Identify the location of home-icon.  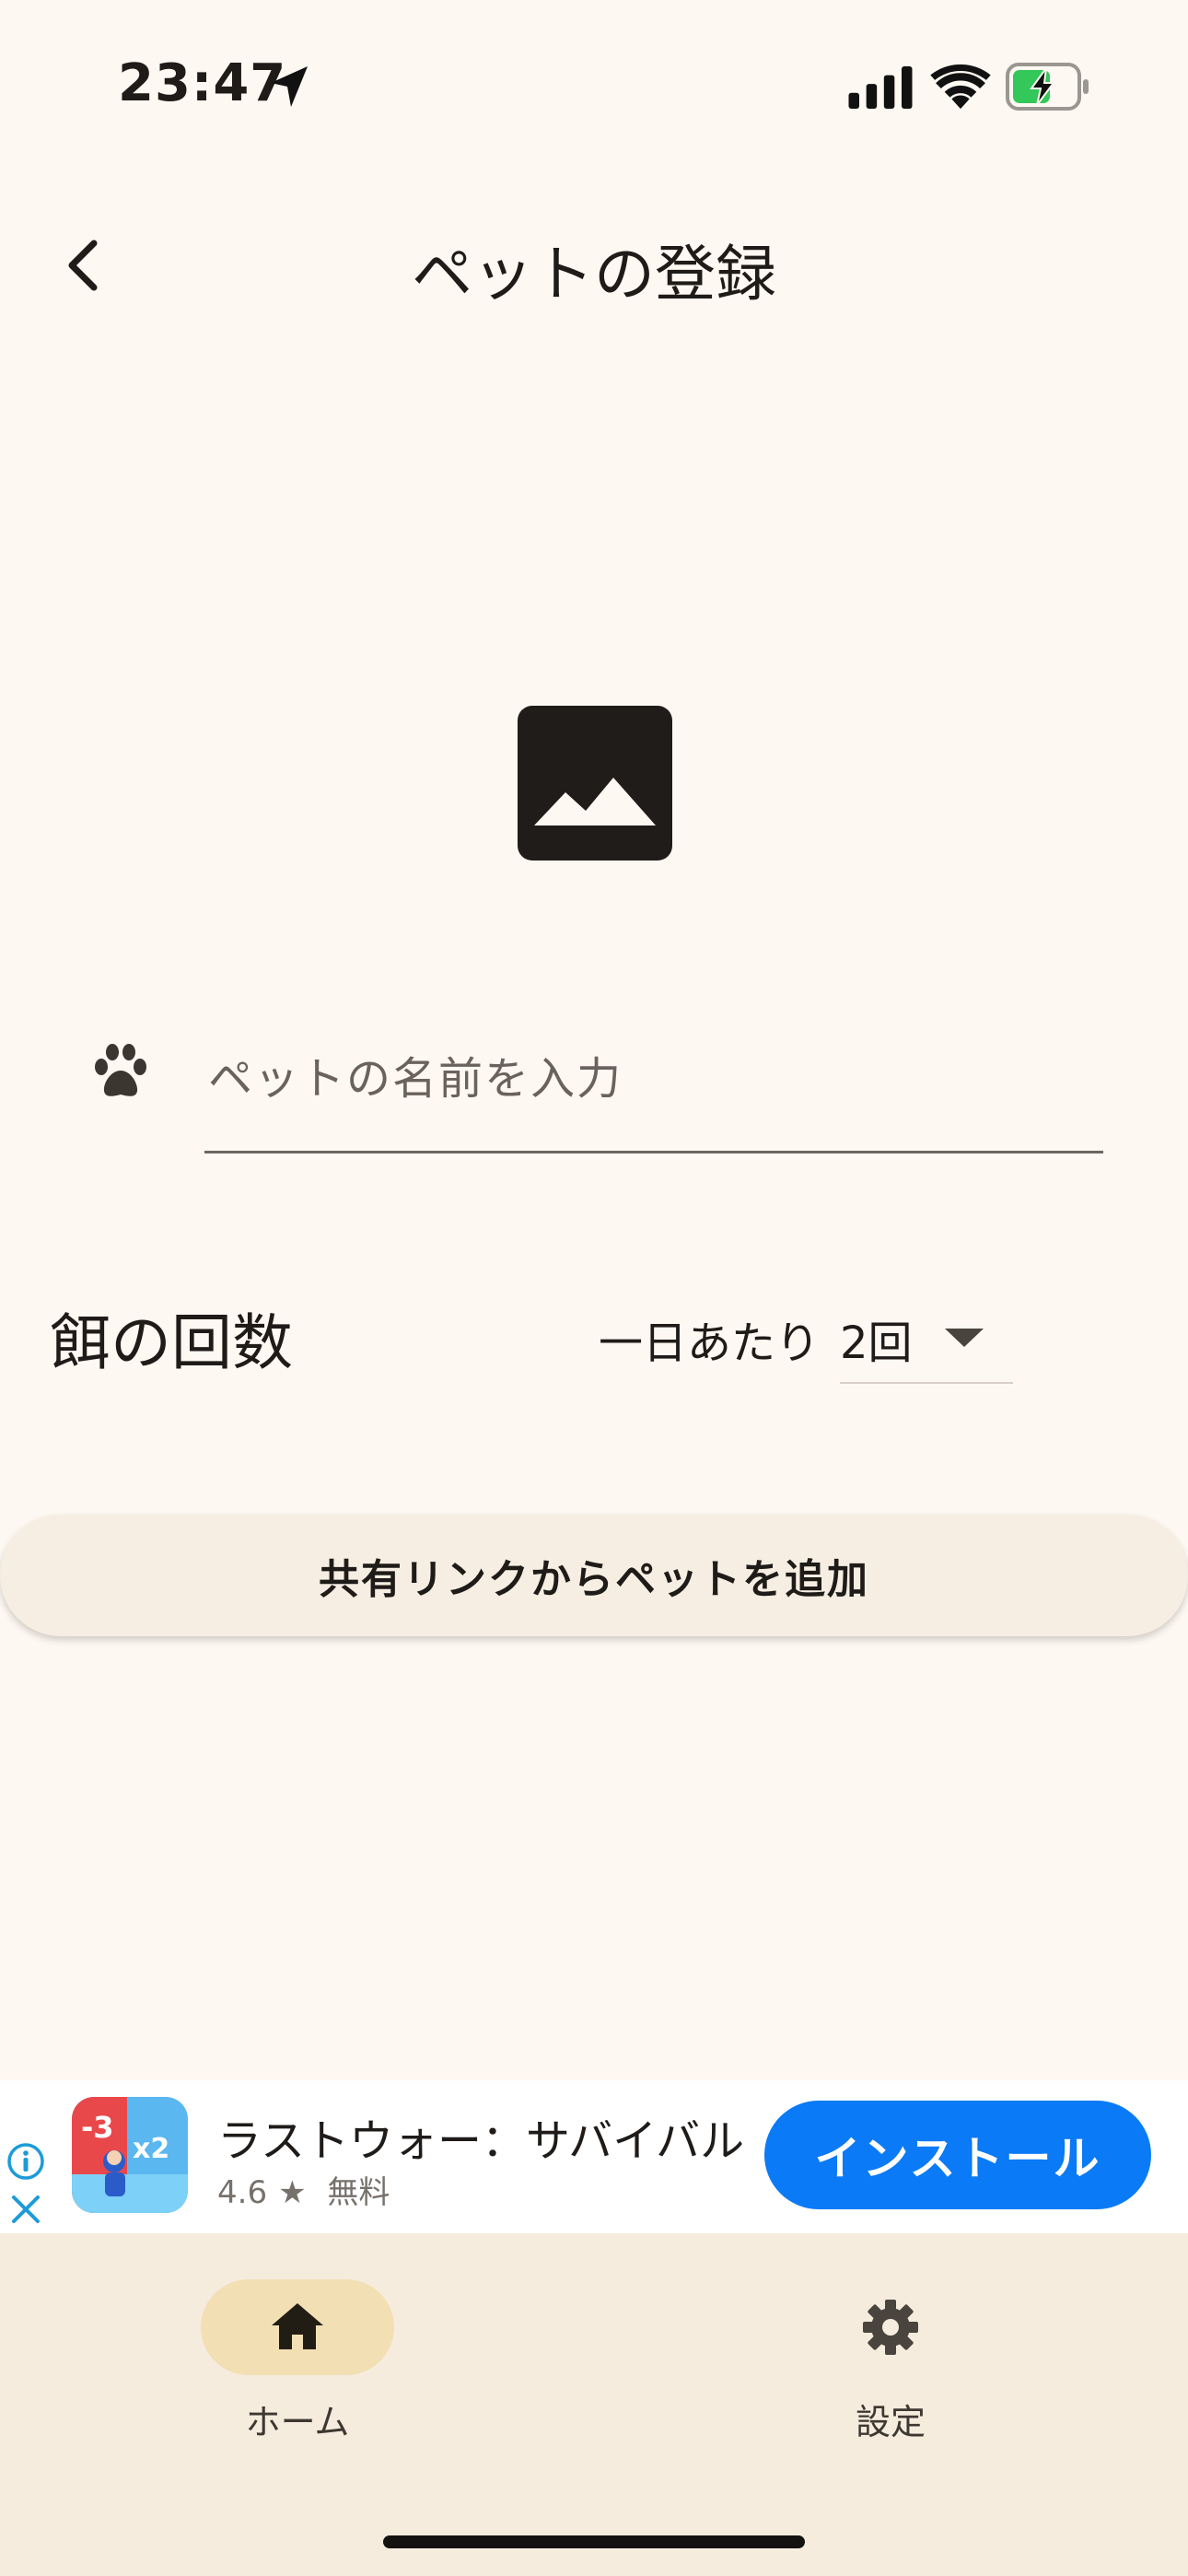
(297, 2326).